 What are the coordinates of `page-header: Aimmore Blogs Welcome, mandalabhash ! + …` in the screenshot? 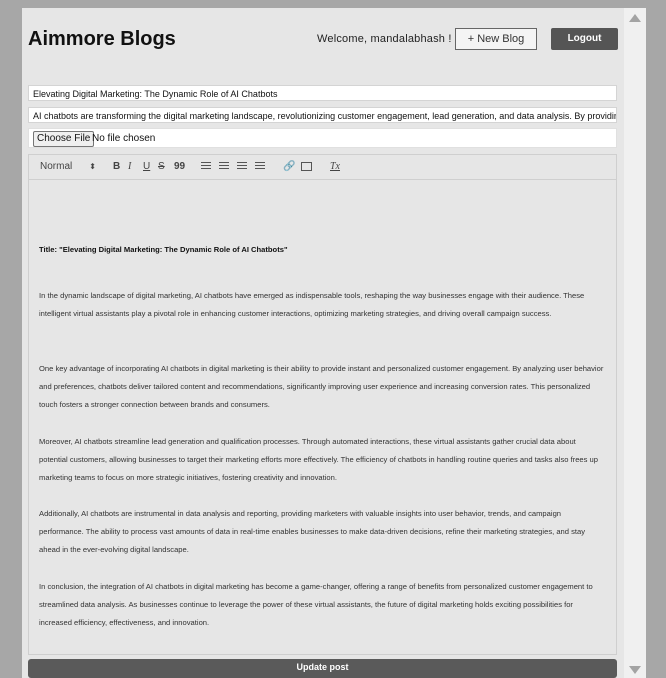 It's located at (323, 38).